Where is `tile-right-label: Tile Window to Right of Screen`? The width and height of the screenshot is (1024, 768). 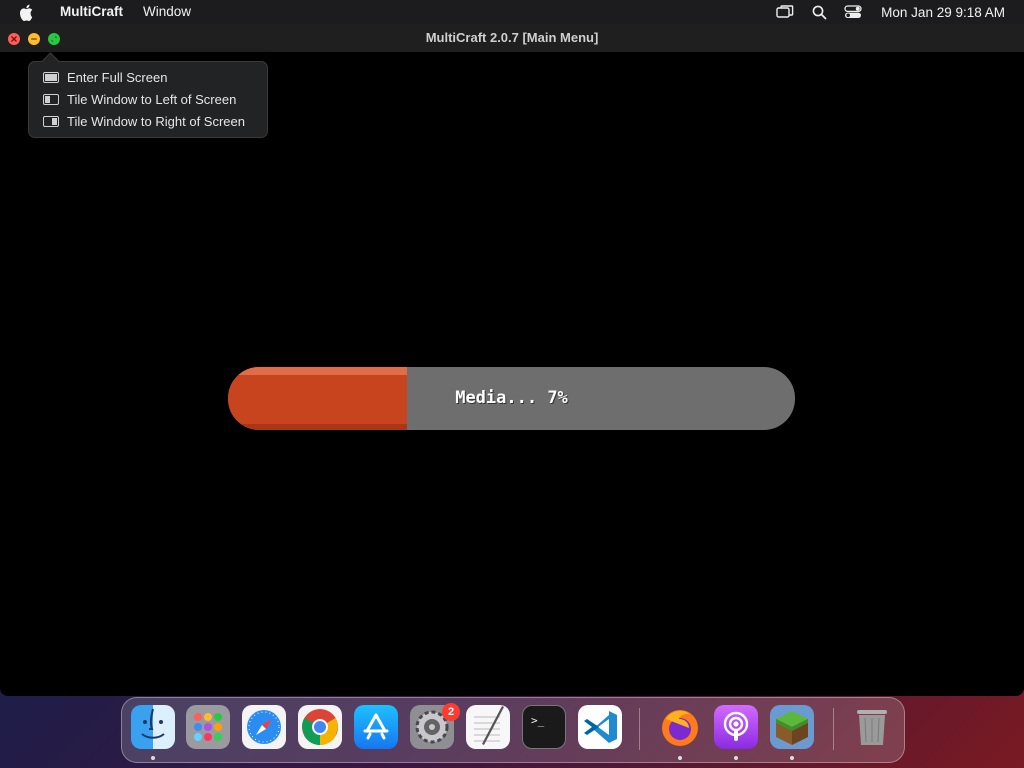 tile-right-label: Tile Window to Right of Screen is located at coordinates (156, 121).